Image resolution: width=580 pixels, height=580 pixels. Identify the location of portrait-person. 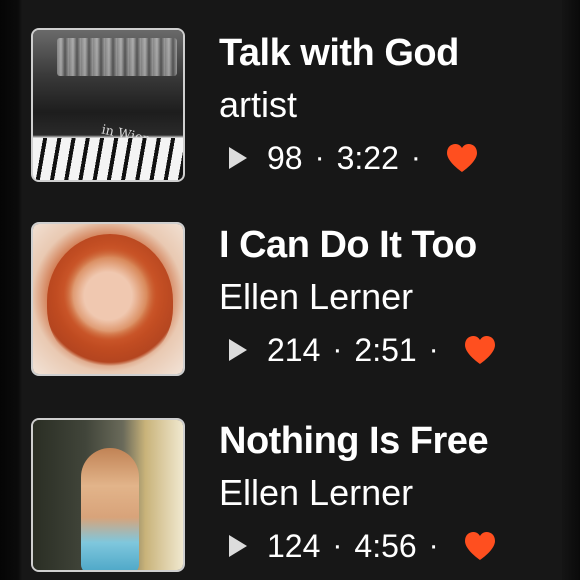
(110, 509).